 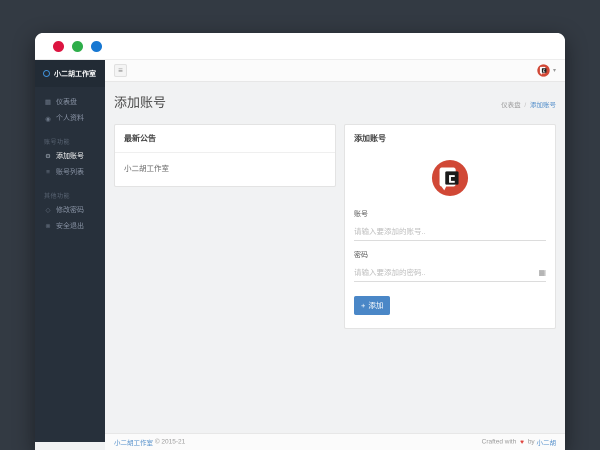 I want to click on sidebar-section-accounts: 账号功能, so click(x=57, y=142).